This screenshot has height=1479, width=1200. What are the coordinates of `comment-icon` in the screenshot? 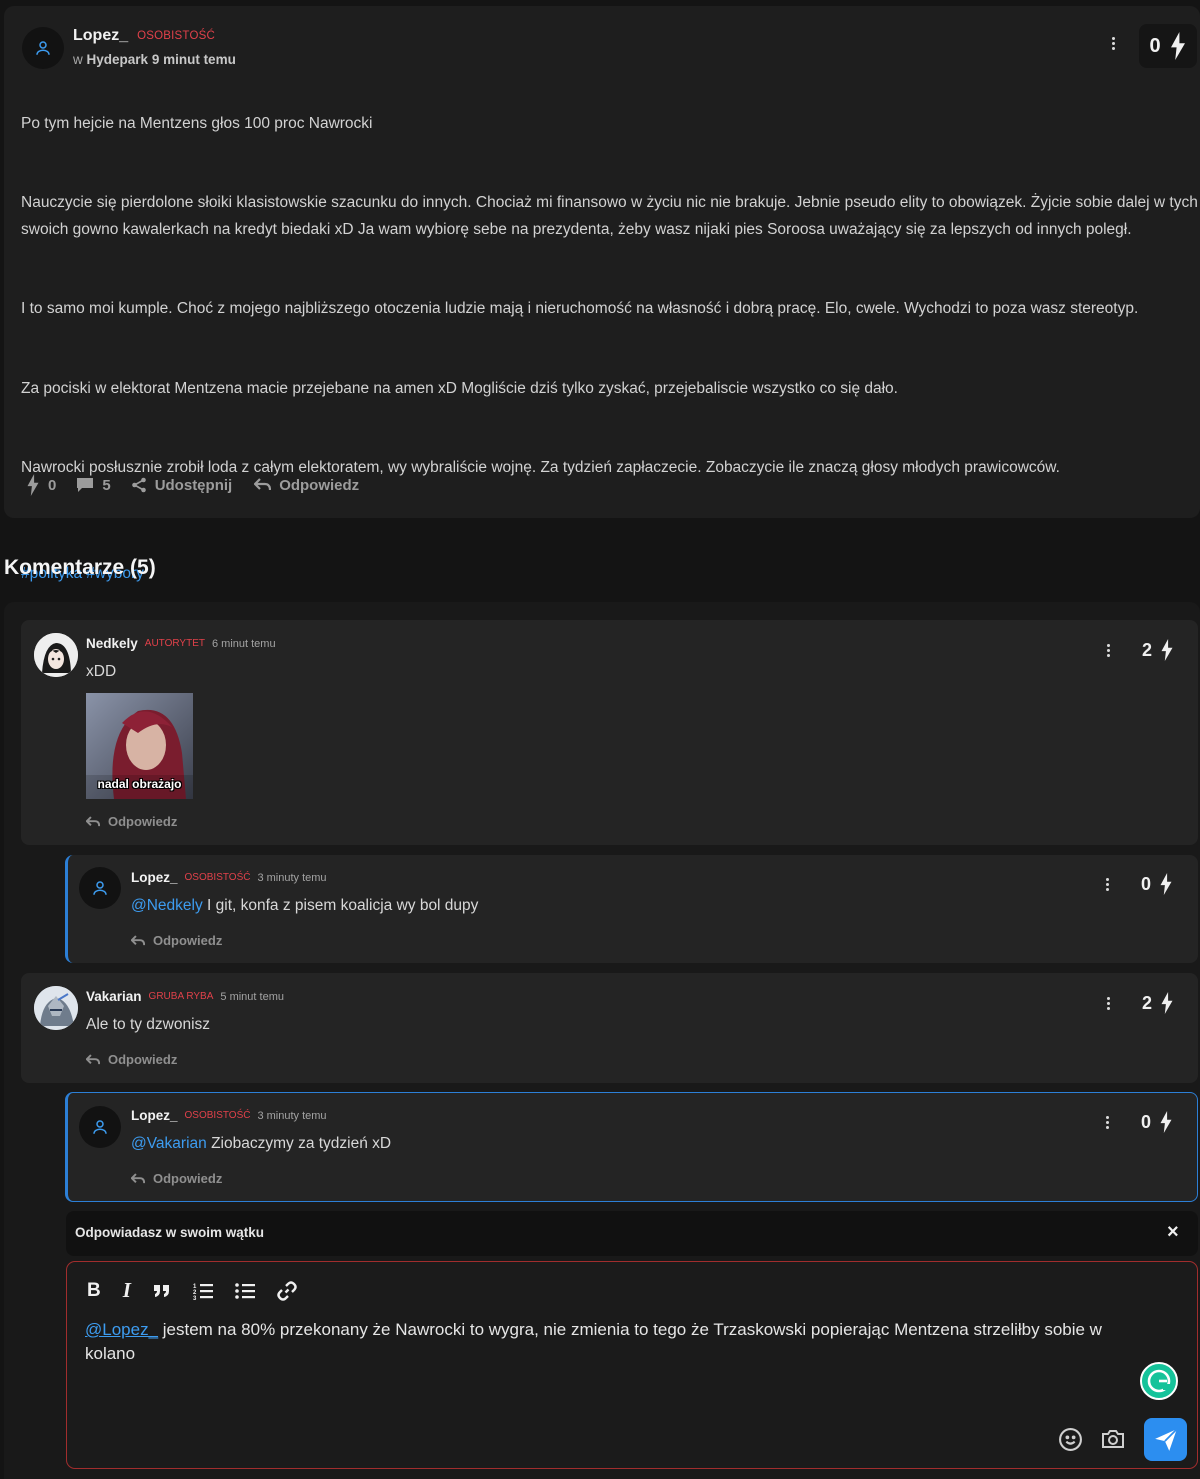 It's located at (85, 485).